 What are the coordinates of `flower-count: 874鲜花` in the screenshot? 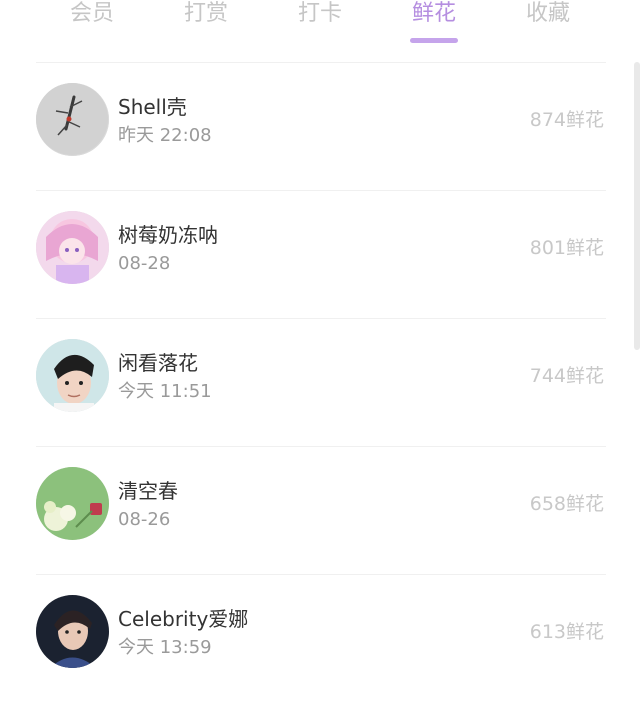 It's located at (566, 120).